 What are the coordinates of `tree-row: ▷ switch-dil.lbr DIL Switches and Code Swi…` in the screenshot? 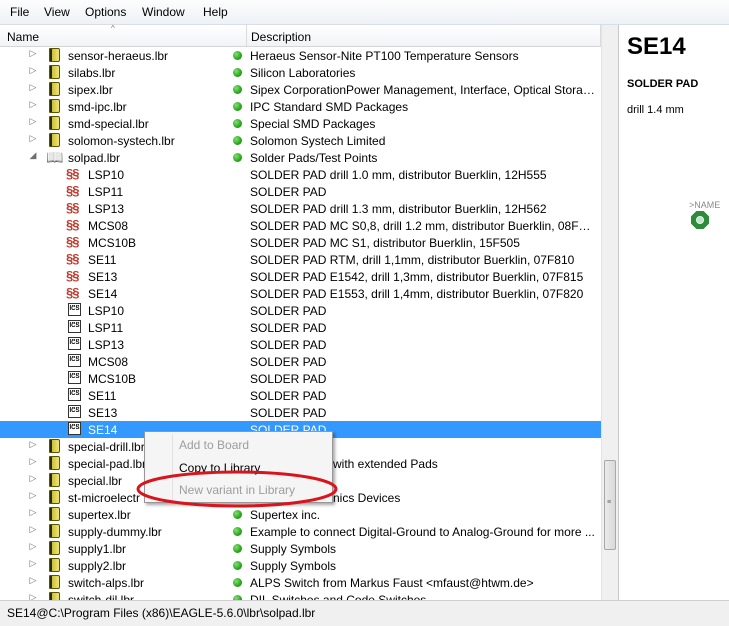 It's located at (300, 595).